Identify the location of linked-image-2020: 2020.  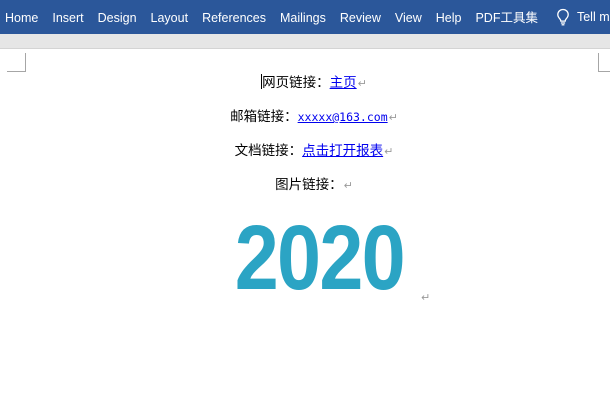
(319, 258).